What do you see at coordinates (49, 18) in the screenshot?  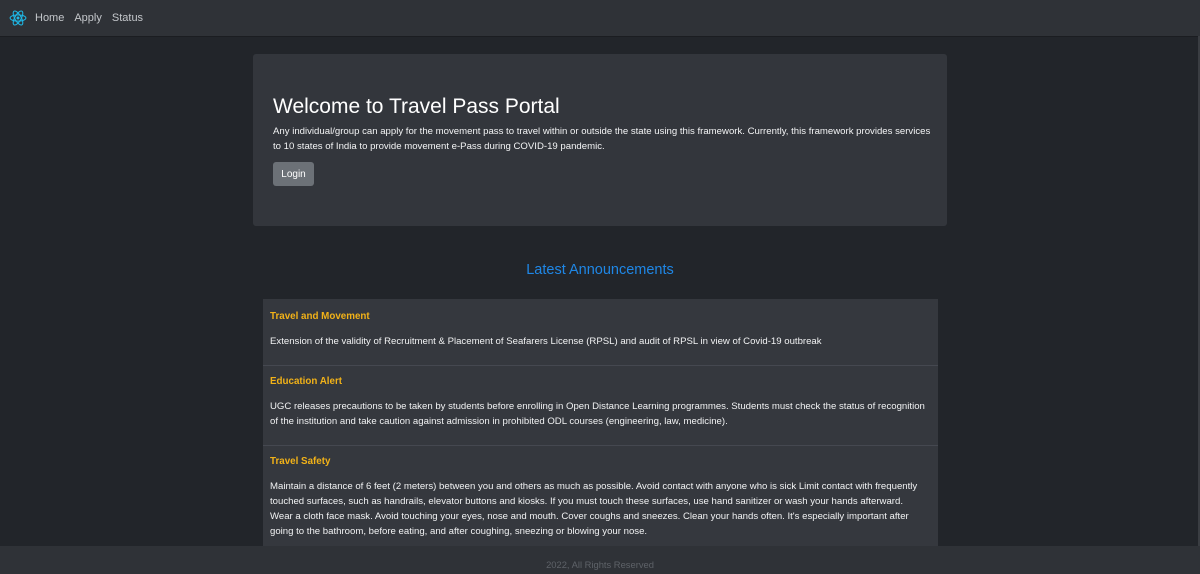 I see `nav-link-home: Home` at bounding box center [49, 18].